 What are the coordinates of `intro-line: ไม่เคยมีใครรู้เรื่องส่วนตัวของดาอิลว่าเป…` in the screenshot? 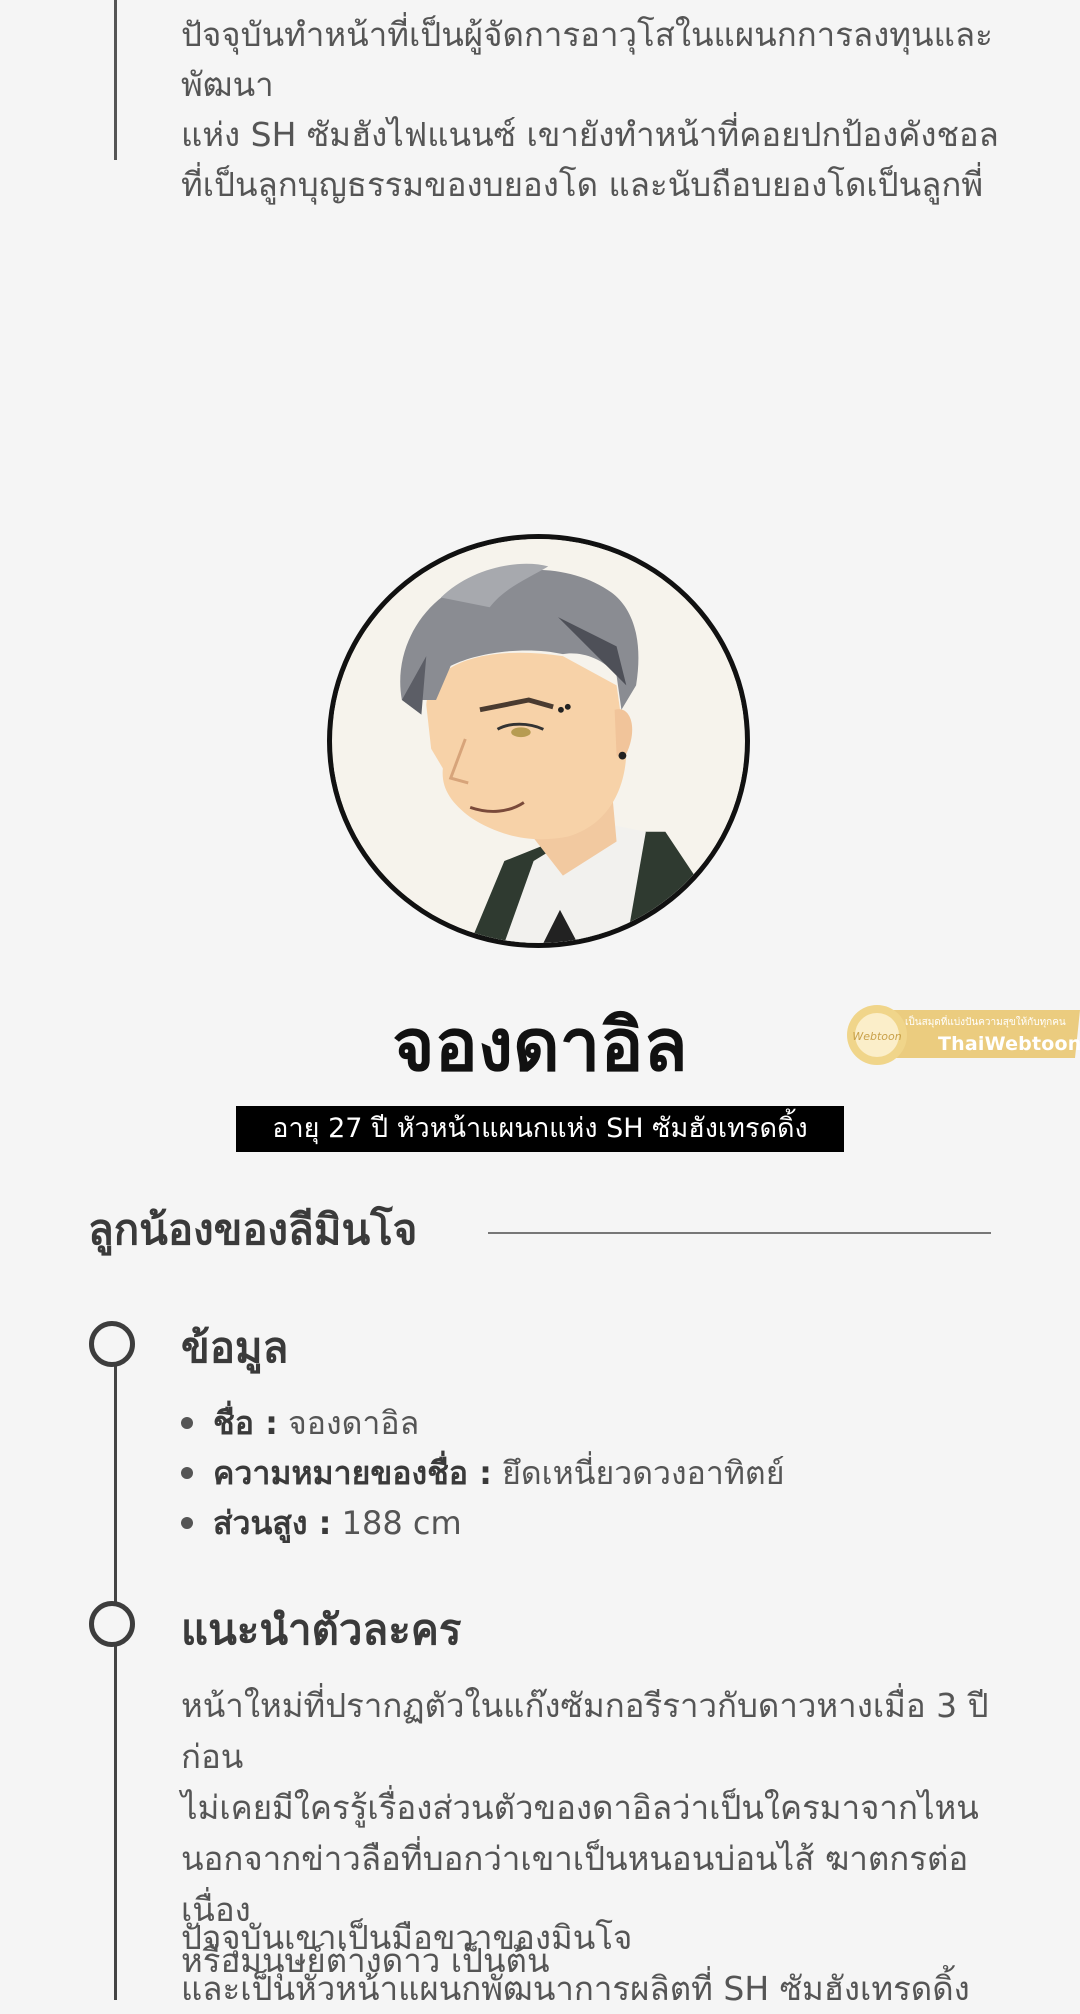 It's located at (580, 1807).